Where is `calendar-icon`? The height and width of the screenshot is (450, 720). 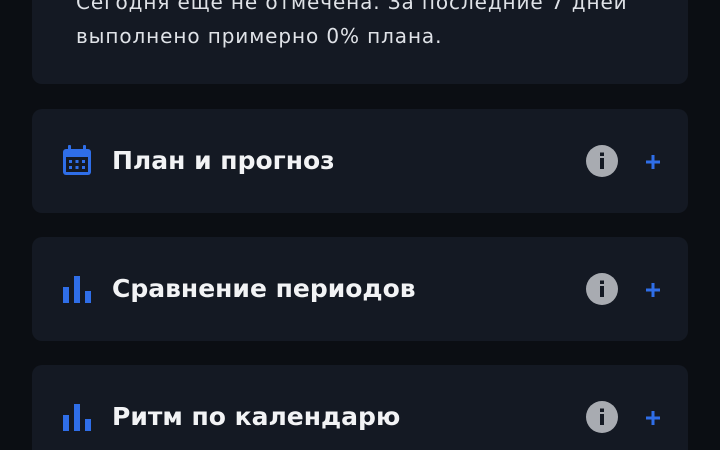 calendar-icon is located at coordinates (77, 161).